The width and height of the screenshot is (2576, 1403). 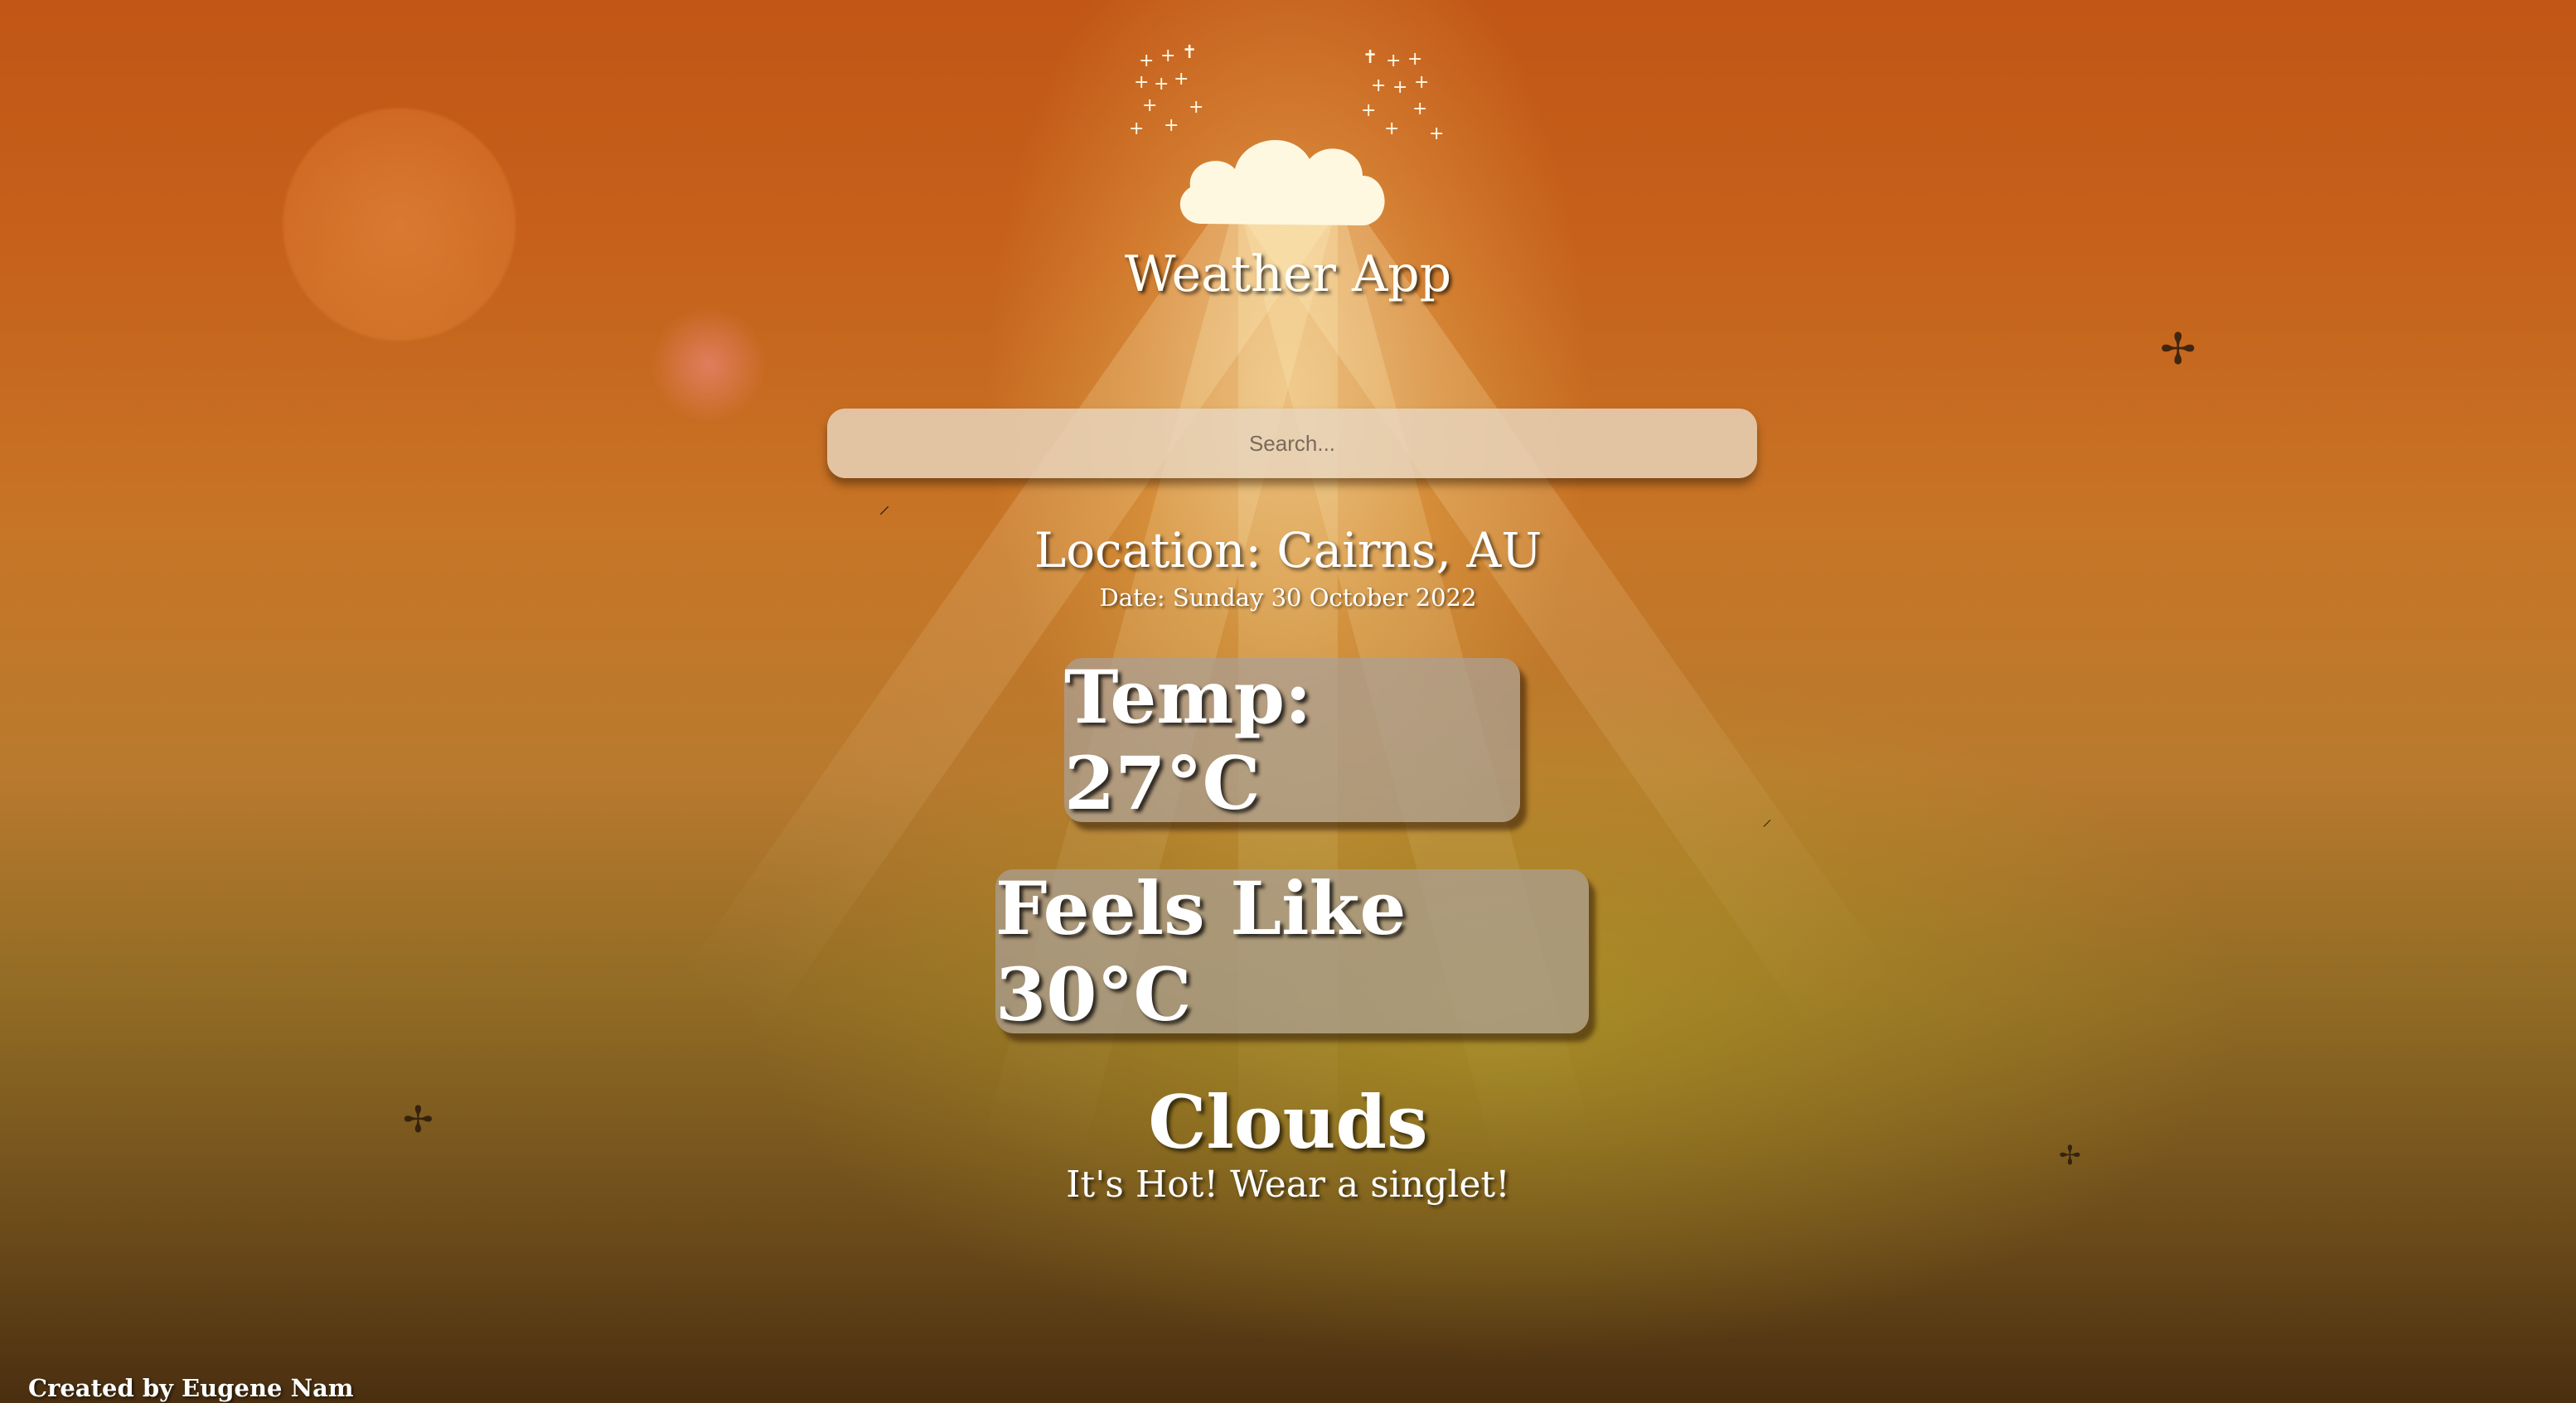 I want to click on search-input, so click(x=1292, y=443).